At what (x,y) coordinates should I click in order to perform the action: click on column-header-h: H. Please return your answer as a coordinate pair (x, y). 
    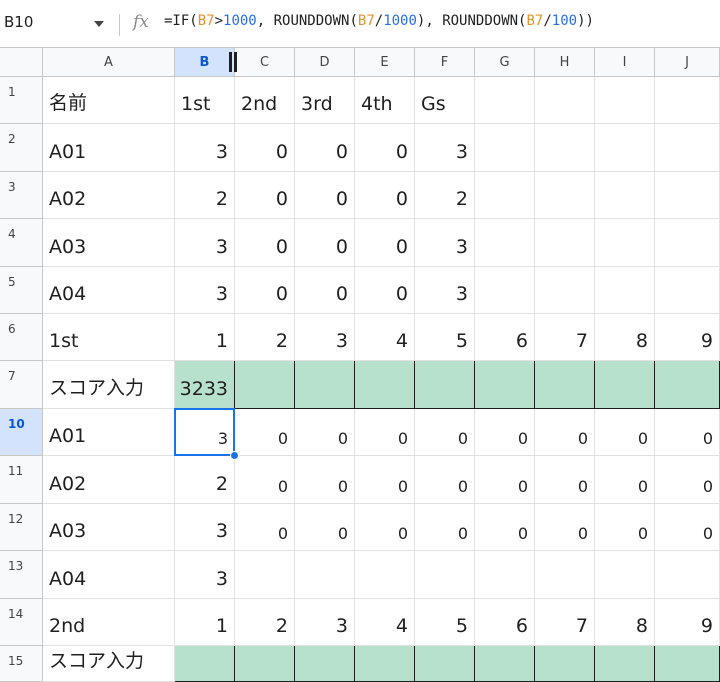
    Looking at the image, I should click on (565, 62).